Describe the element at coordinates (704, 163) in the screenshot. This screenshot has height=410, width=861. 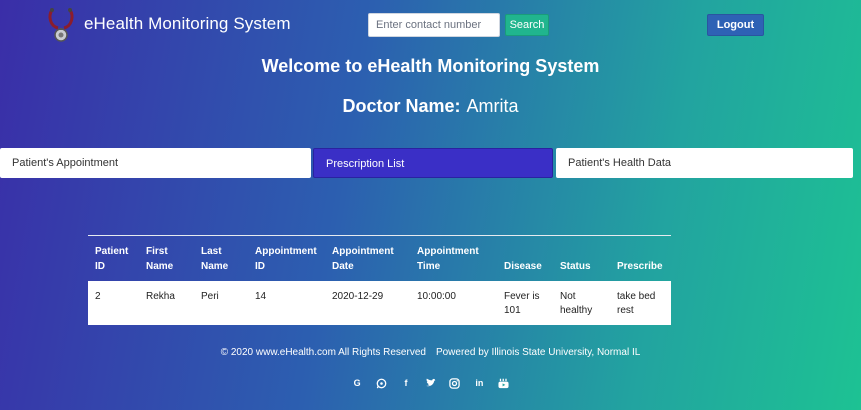
I see `tab-patient-health-data: Patient's Health Data` at that location.